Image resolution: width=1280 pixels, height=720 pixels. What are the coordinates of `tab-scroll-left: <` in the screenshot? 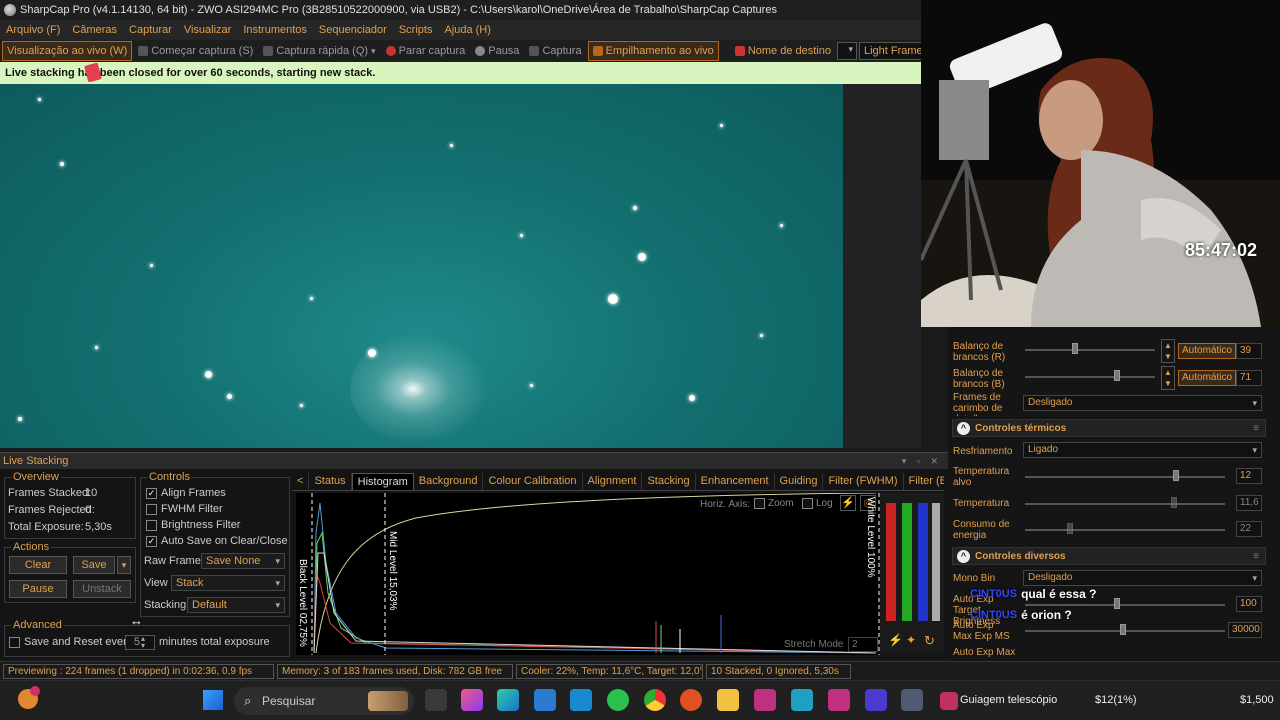 It's located at (301, 481).